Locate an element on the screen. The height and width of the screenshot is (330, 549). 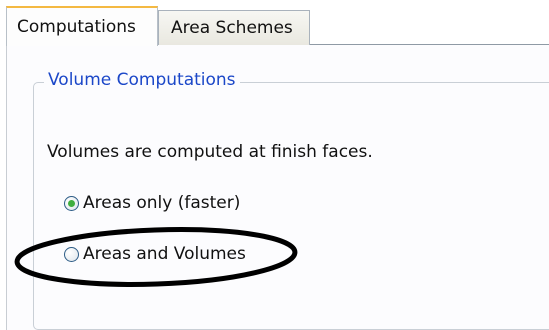
info-text: Volumes are computed at finish faces. is located at coordinates (210, 152).